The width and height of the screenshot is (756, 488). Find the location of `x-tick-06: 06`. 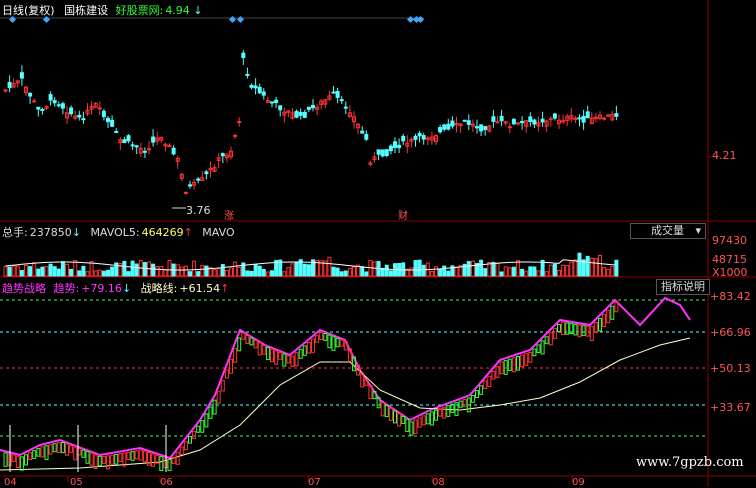

x-tick-06: 06 is located at coordinates (166, 482).